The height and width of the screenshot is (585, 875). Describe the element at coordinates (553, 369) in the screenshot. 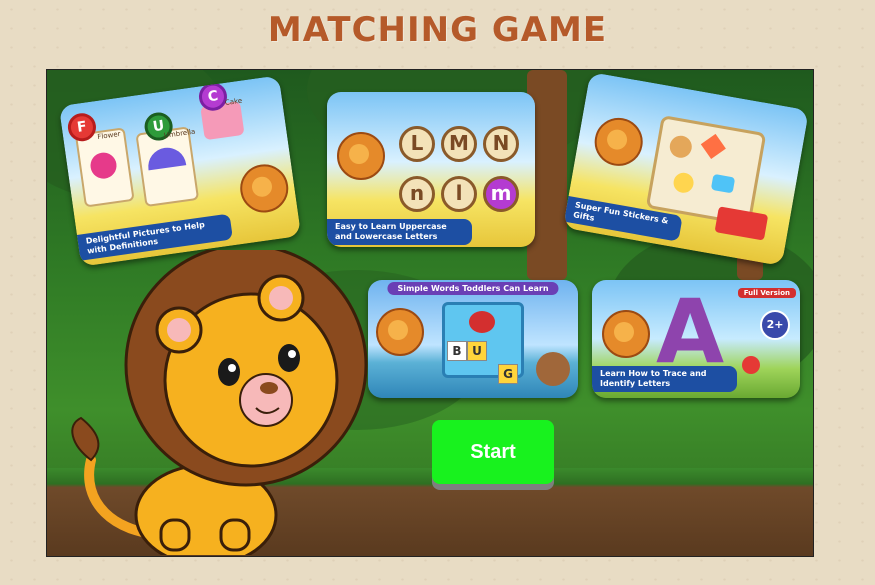

I see `teddy-bear-icon` at that location.